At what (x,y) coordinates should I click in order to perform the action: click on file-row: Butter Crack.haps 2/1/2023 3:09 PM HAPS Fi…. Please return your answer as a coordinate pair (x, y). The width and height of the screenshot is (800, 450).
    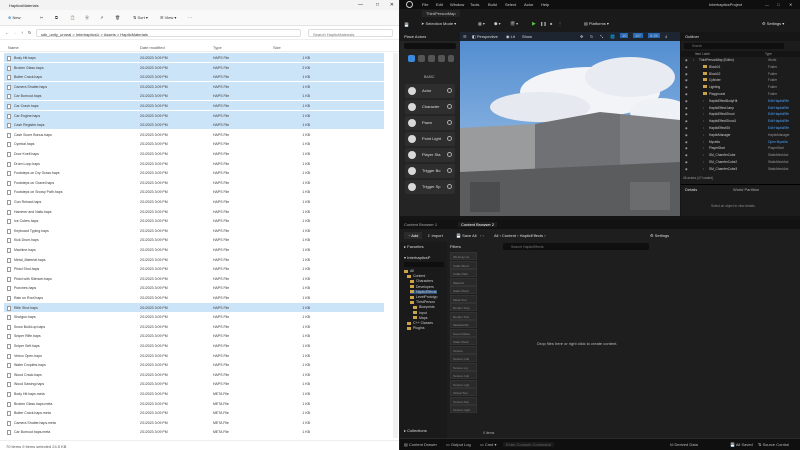
    Looking at the image, I should click on (194, 77).